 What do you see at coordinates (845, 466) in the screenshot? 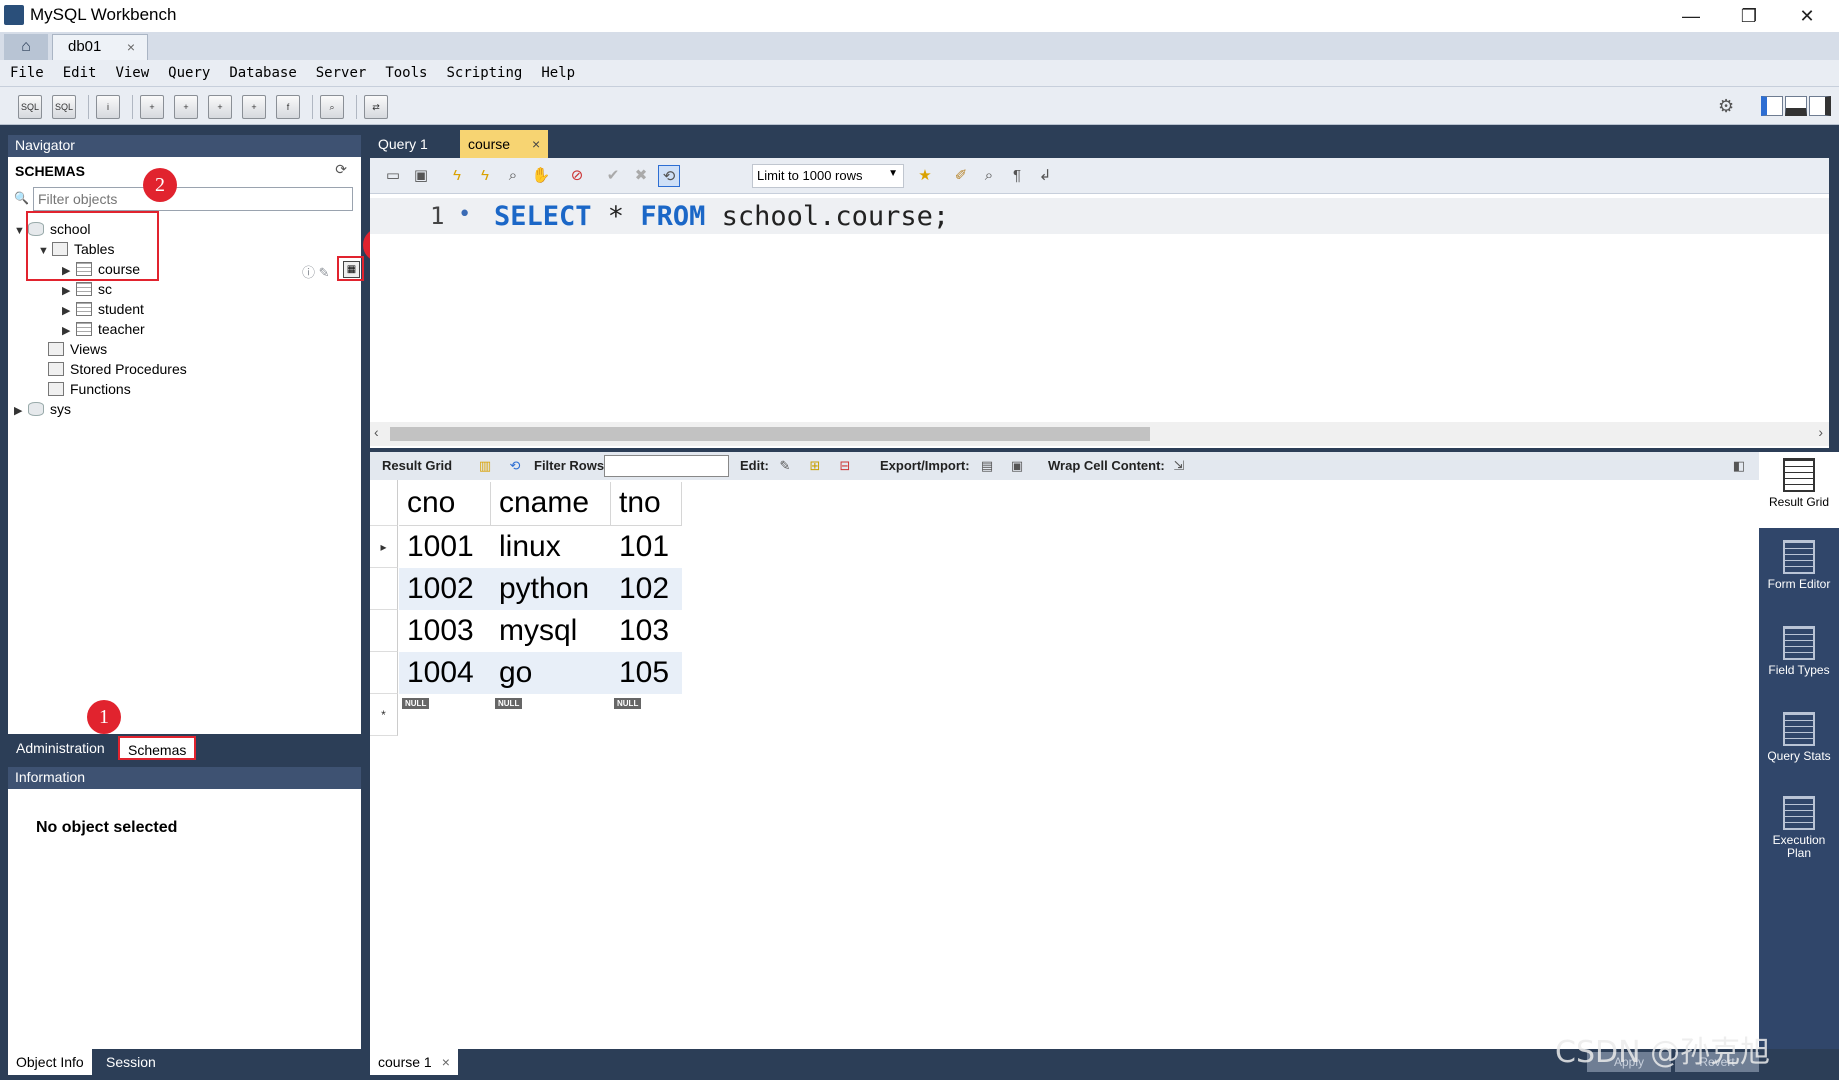
I see `delete-row-icon: ⊟` at bounding box center [845, 466].